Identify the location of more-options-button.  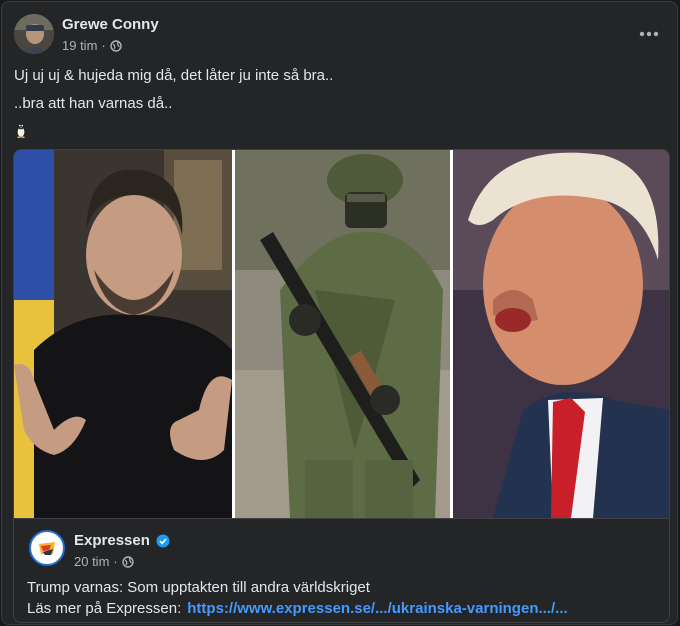
(649, 34).